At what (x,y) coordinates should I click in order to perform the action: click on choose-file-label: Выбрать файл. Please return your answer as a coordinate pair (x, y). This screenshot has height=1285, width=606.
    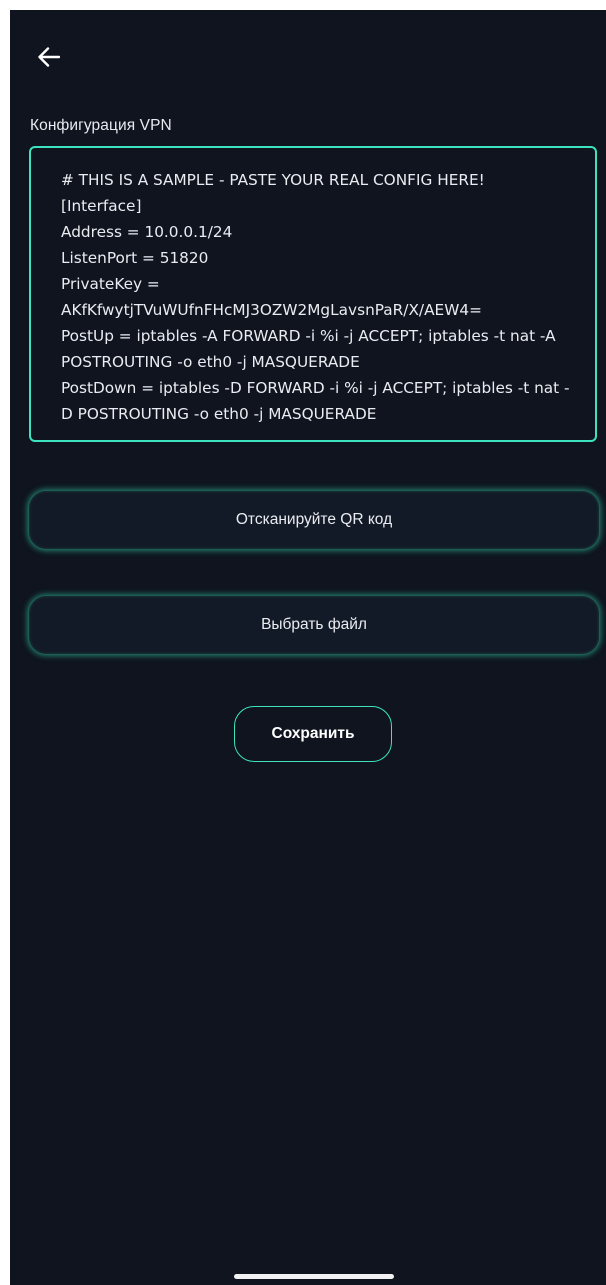
    Looking at the image, I should click on (314, 624).